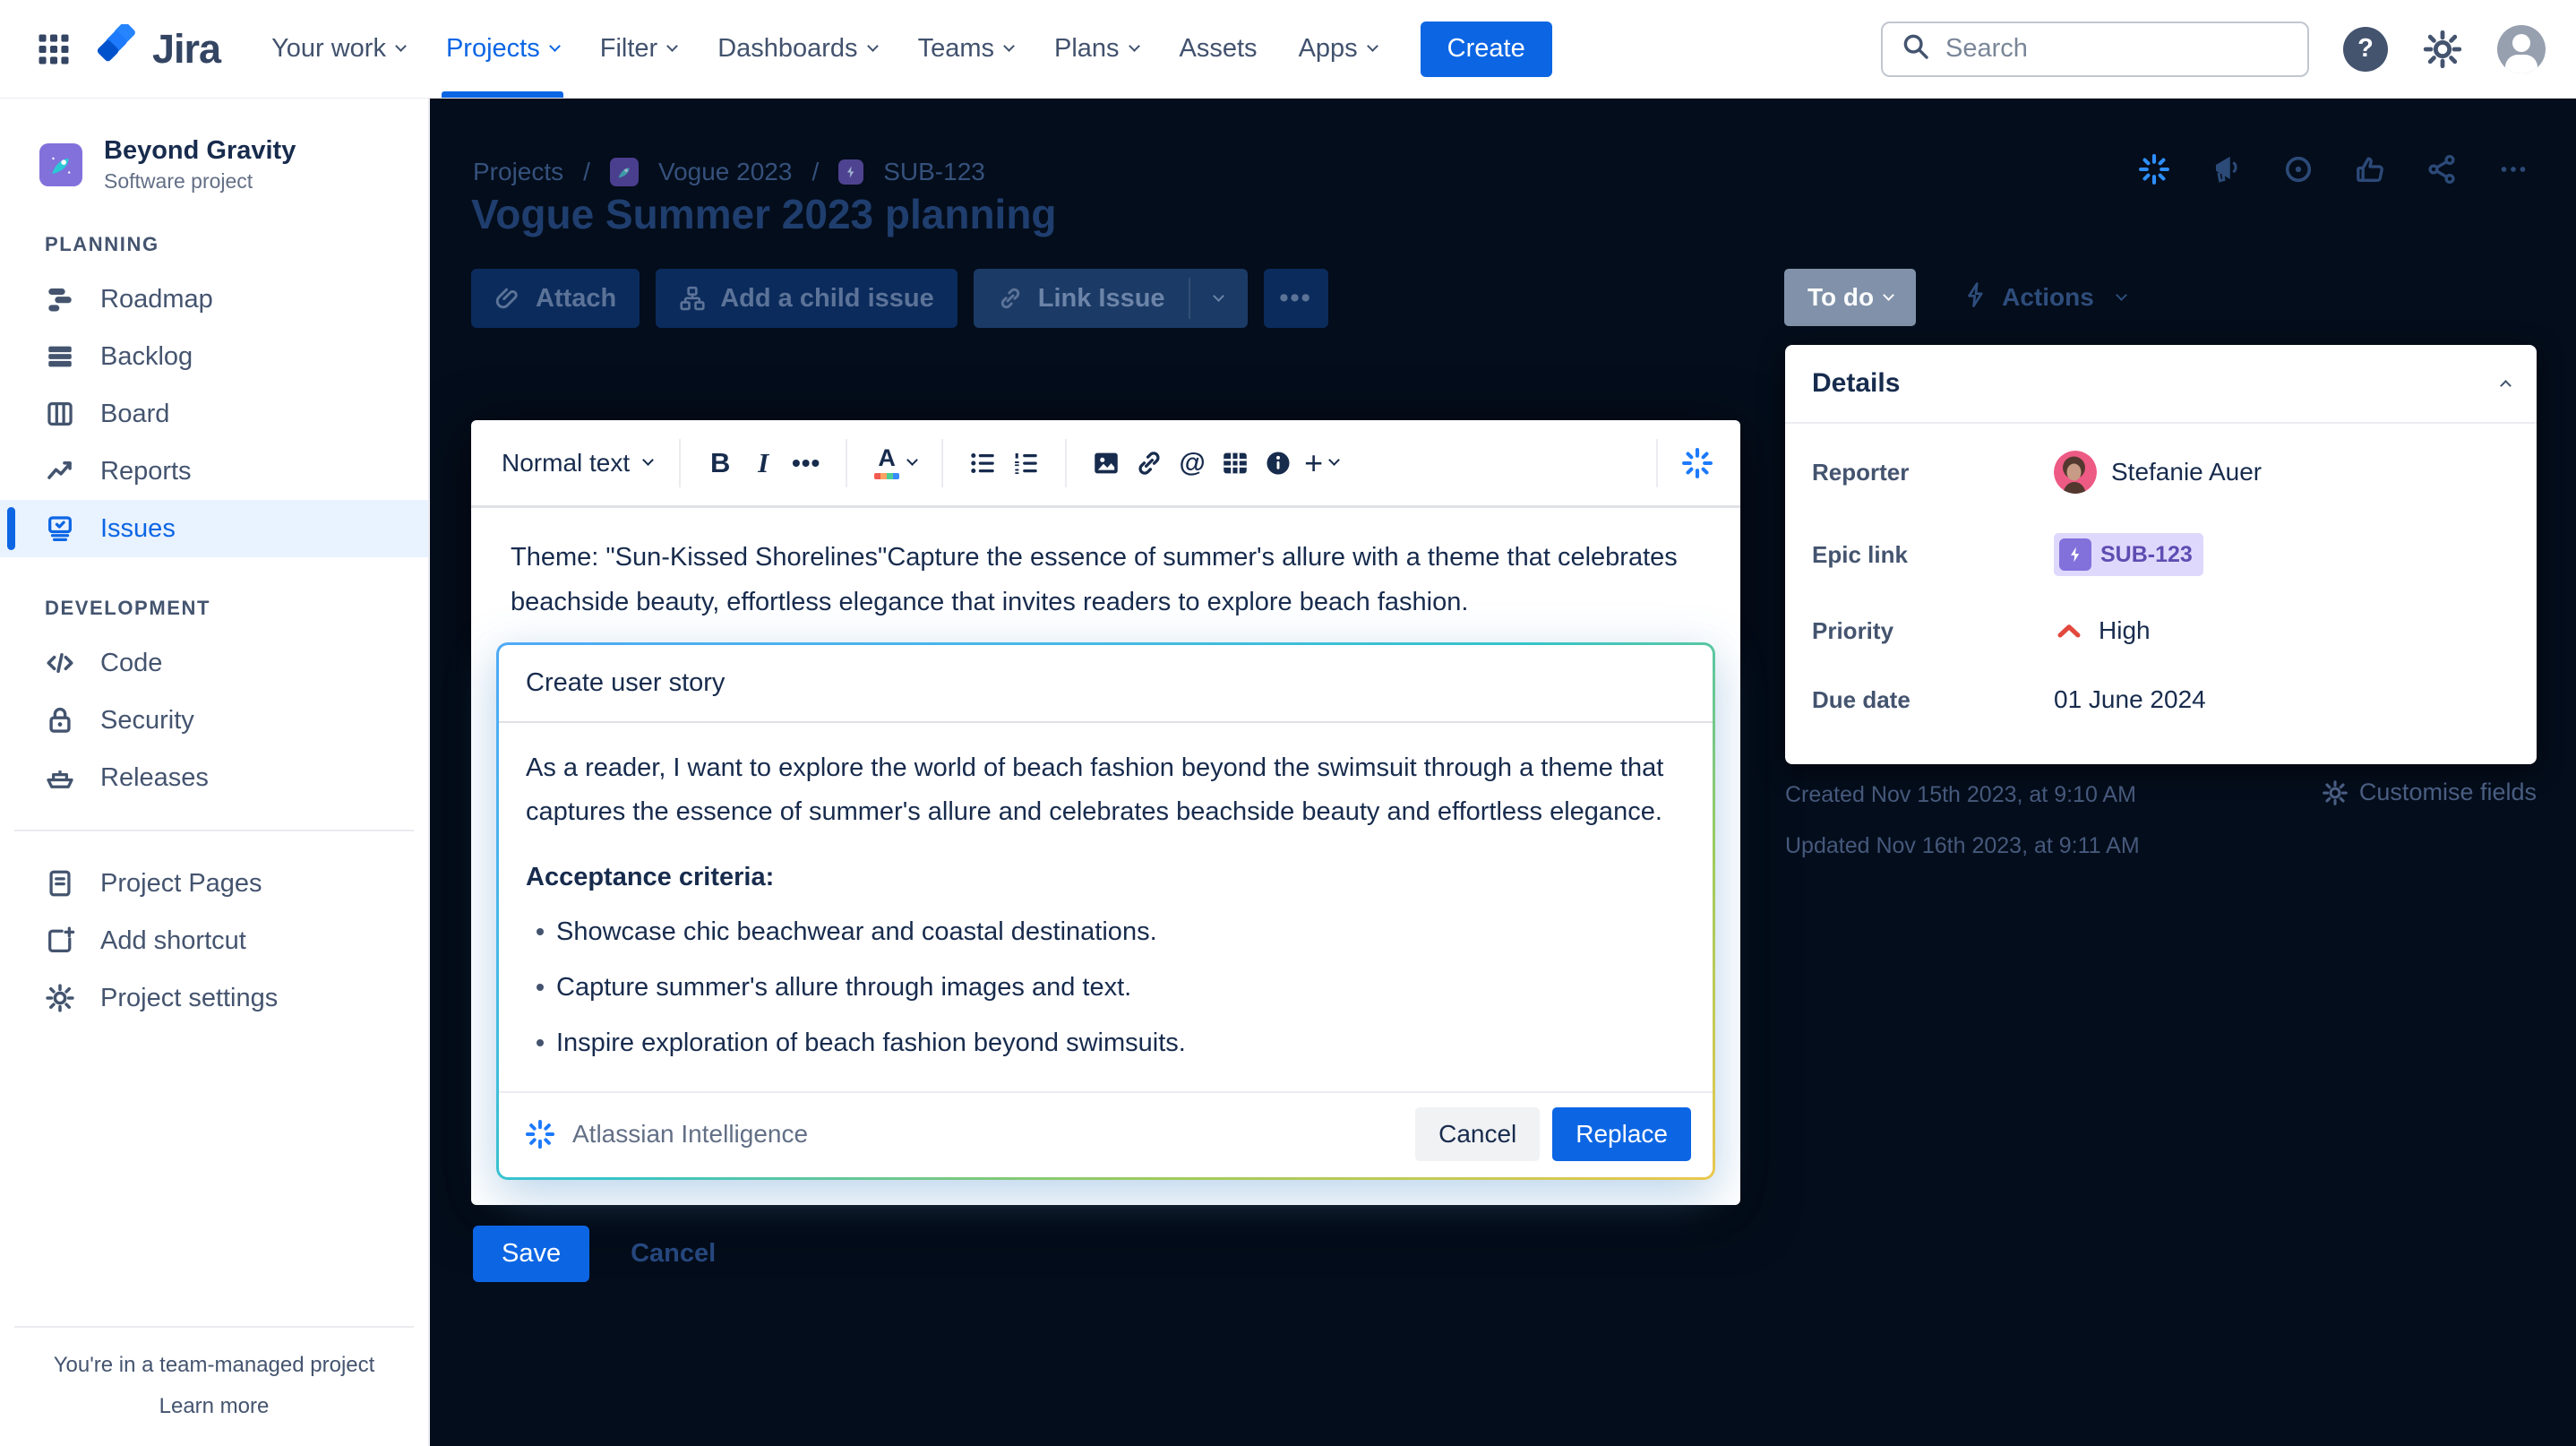 The image size is (2576, 1446). What do you see at coordinates (2298, 169) in the screenshot?
I see `watch-icon` at bounding box center [2298, 169].